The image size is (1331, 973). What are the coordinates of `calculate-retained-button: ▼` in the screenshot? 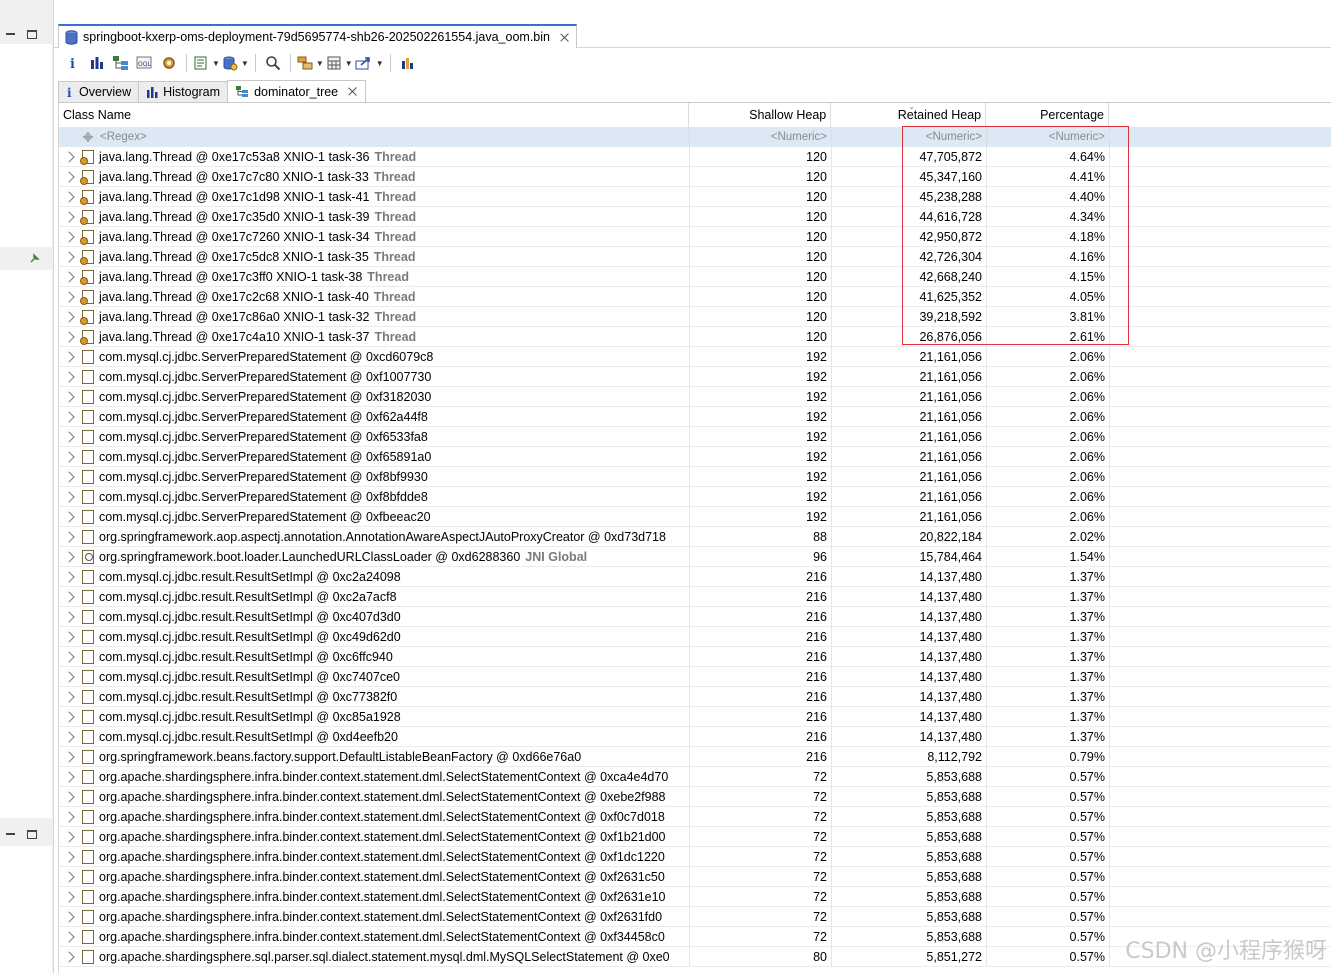 It's located at (339, 63).